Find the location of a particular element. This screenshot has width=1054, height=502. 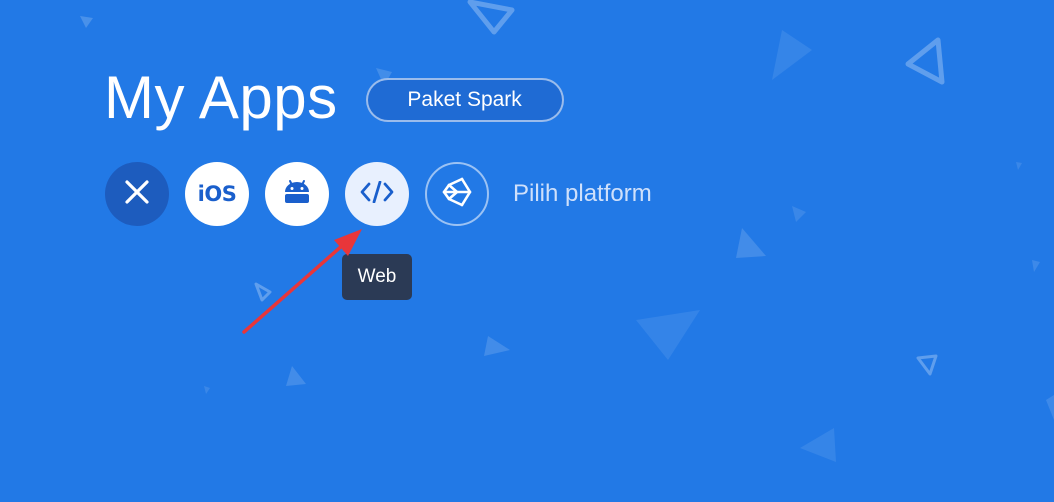

android-icon is located at coordinates (297, 194).